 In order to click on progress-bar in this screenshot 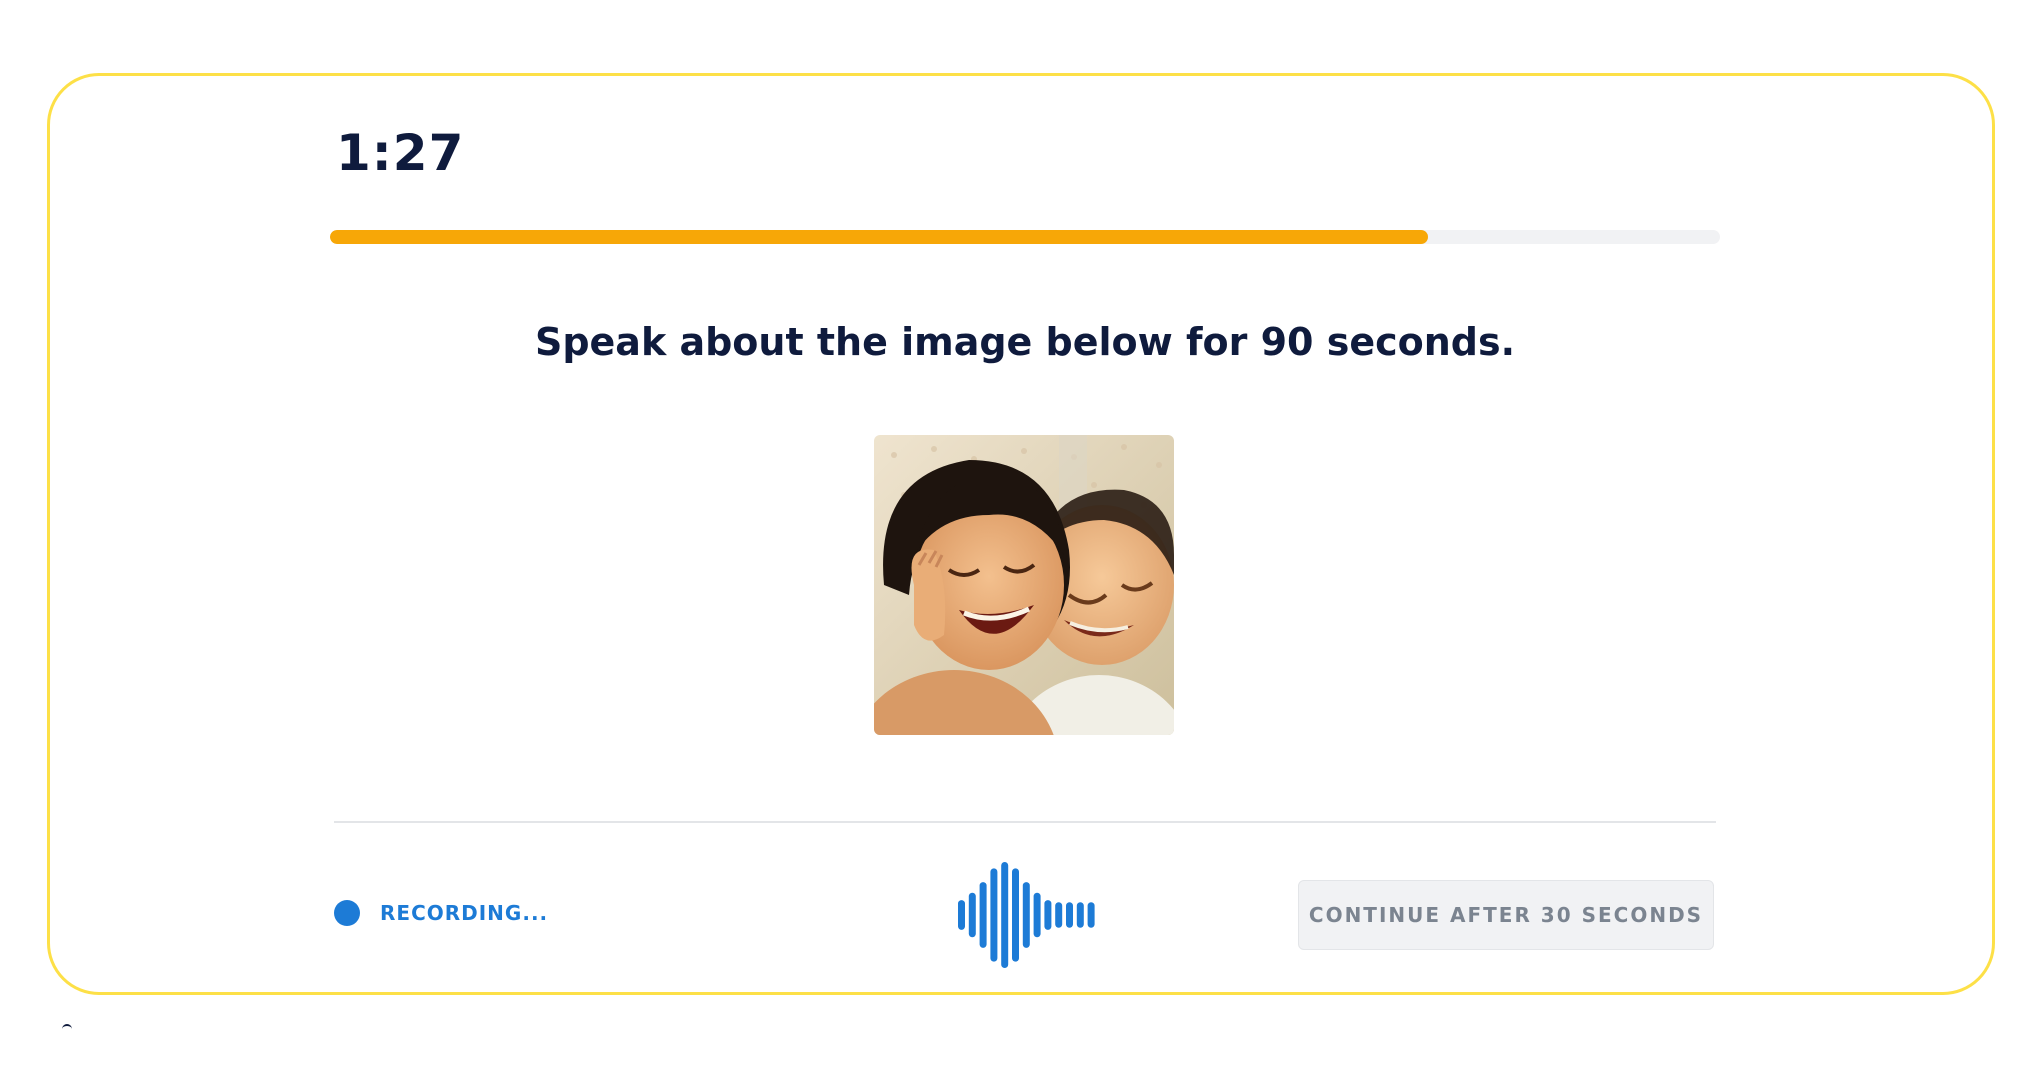, I will do `click(1025, 237)`.